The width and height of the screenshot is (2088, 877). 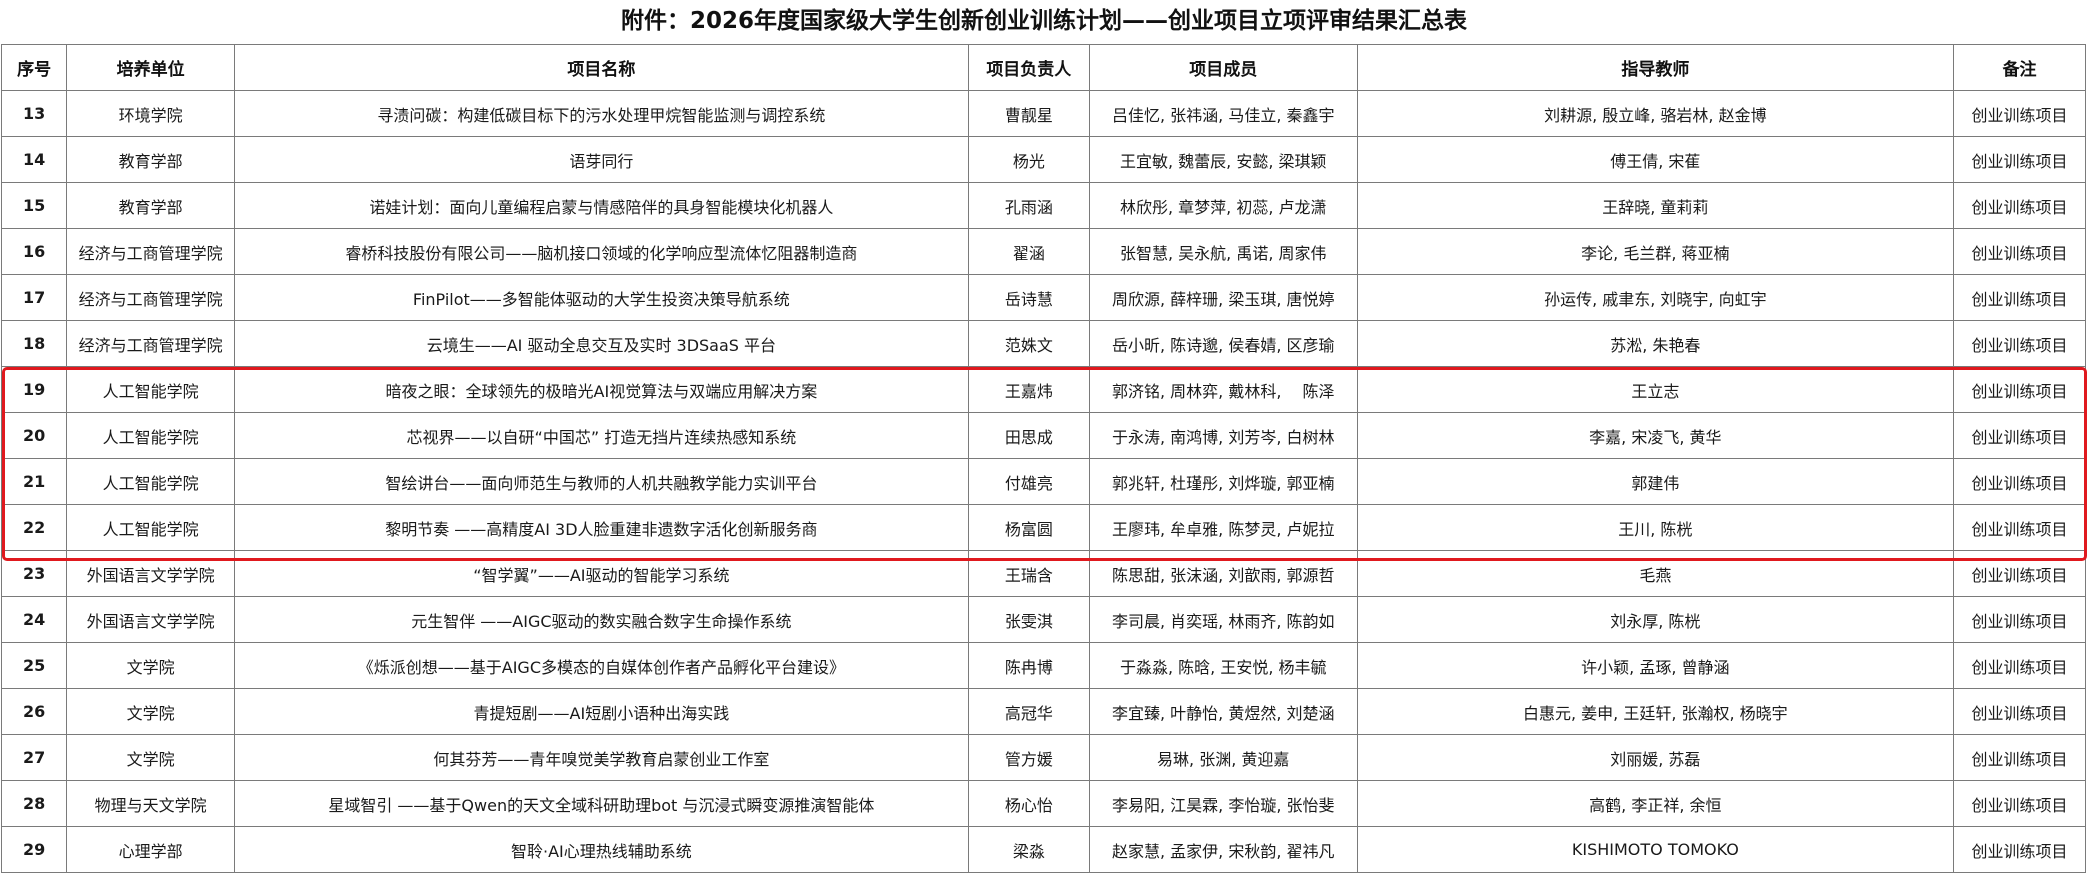 What do you see at coordinates (601, 113) in the screenshot?
I see `project-name-cell: 寻渍问碳：构建低碳目标下的污水处理甲烷智能监测与调控系统` at bounding box center [601, 113].